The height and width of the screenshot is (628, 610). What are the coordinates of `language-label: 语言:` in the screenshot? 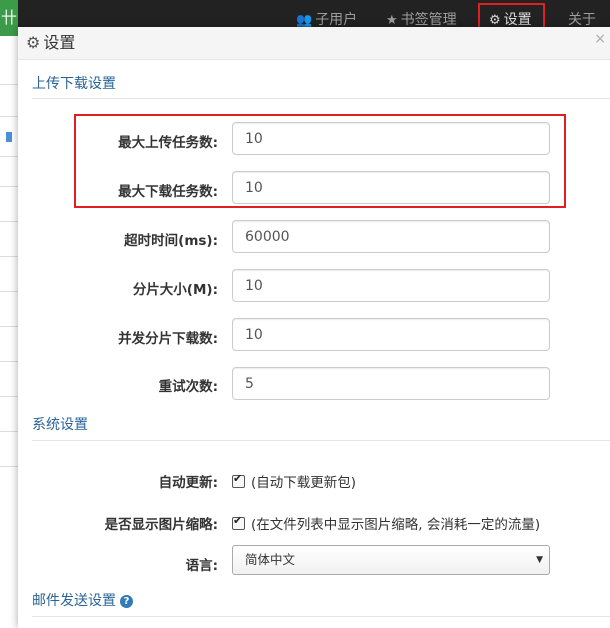 It's located at (201, 566).